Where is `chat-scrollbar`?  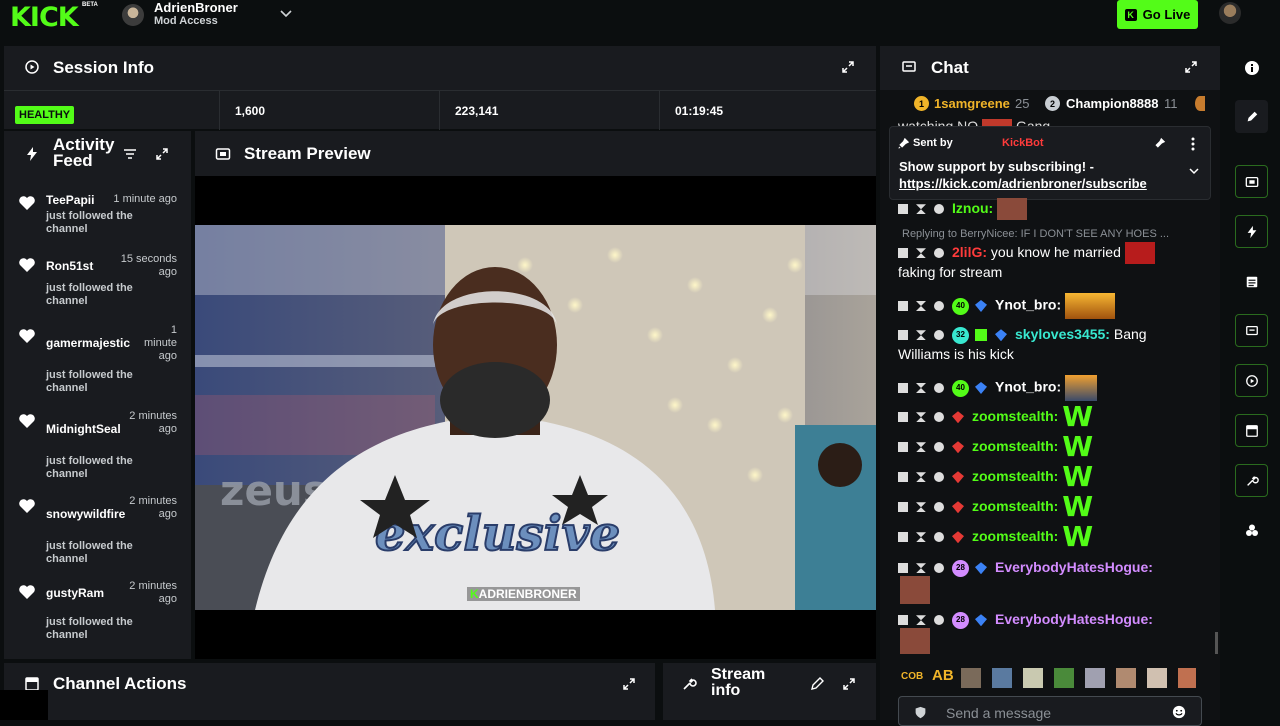
chat-scrollbar is located at coordinates (1216, 643).